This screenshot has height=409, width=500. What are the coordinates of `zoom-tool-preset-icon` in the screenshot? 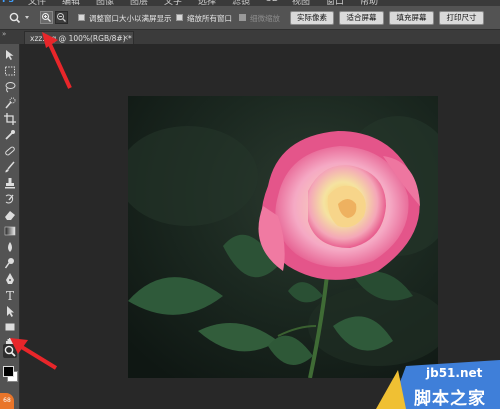 It's located at (23, 18).